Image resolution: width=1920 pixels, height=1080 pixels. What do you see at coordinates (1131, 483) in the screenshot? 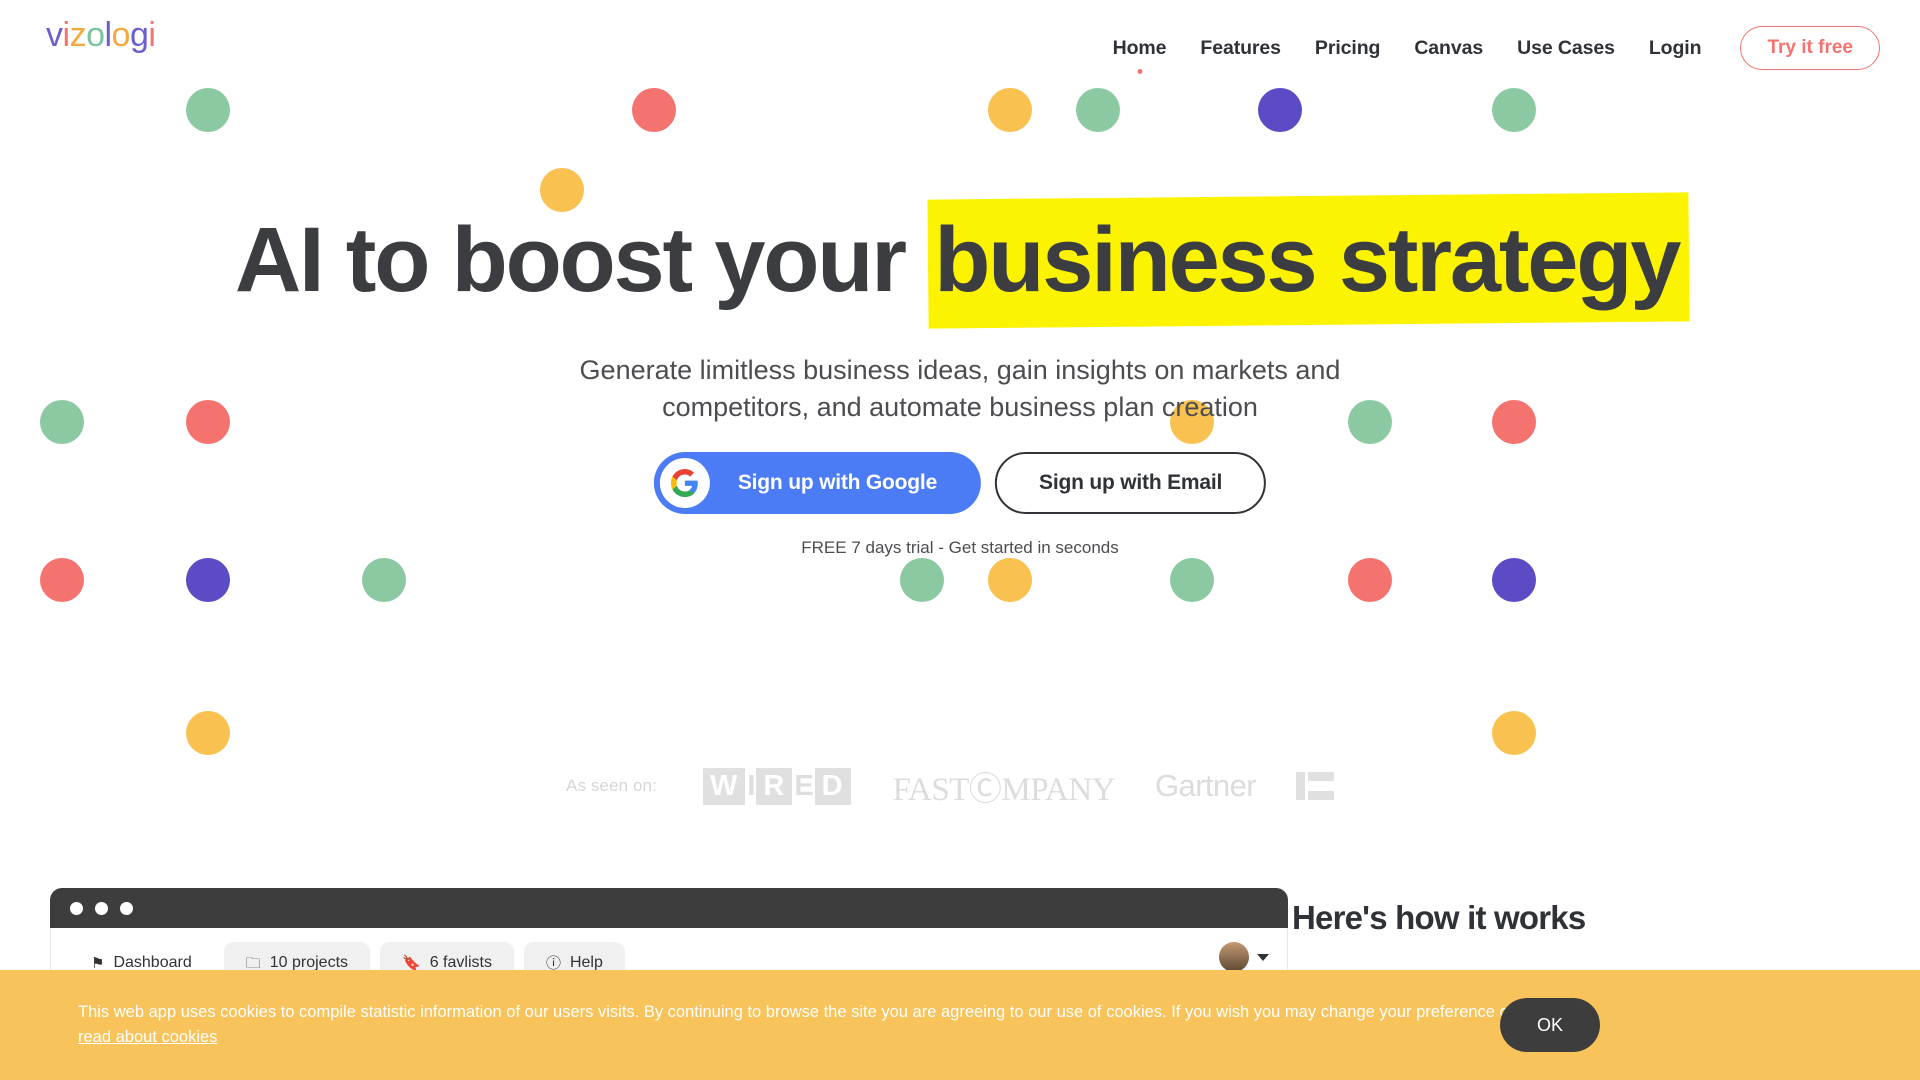
I see `signup-email-button: Sign up with Email` at bounding box center [1131, 483].